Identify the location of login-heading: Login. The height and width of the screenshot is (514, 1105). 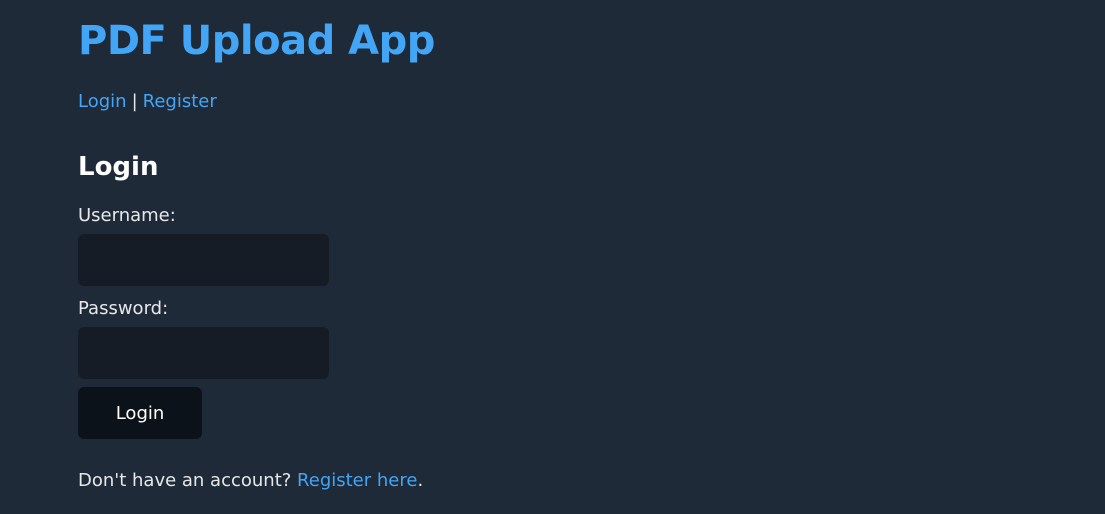
(118, 167).